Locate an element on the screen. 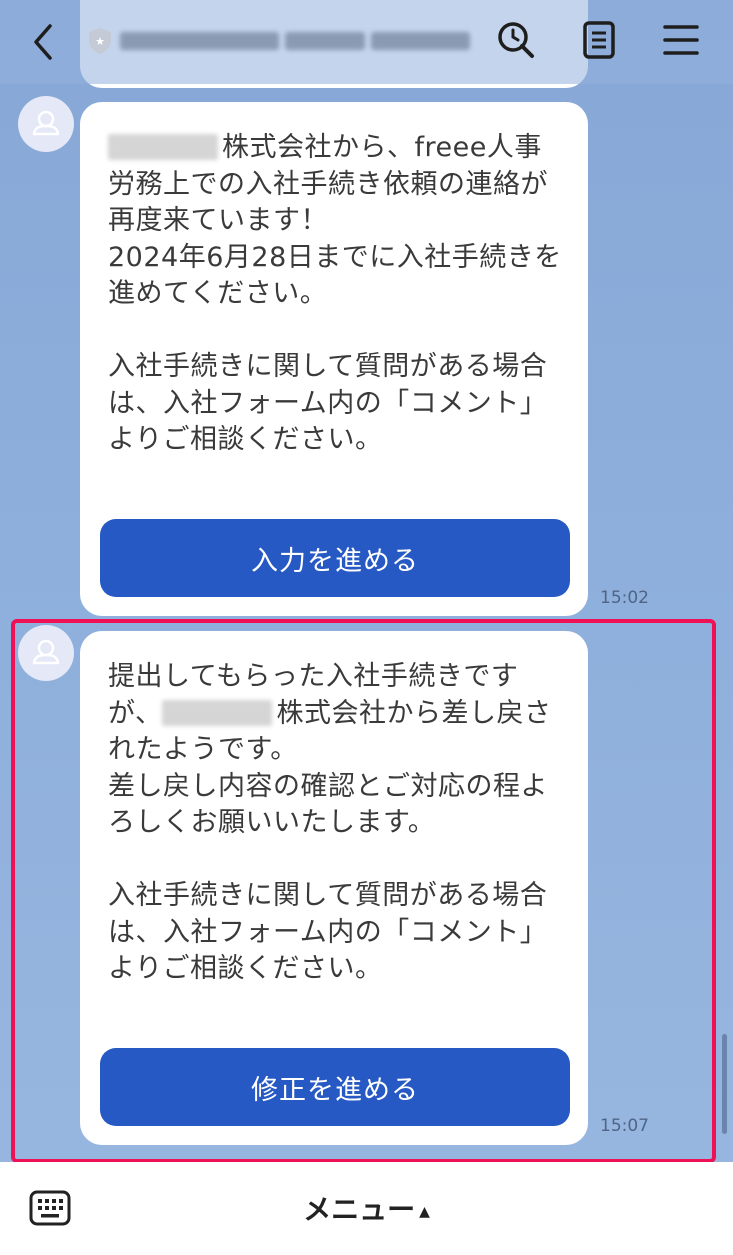  scrollbar is located at coordinates (724, 1084).